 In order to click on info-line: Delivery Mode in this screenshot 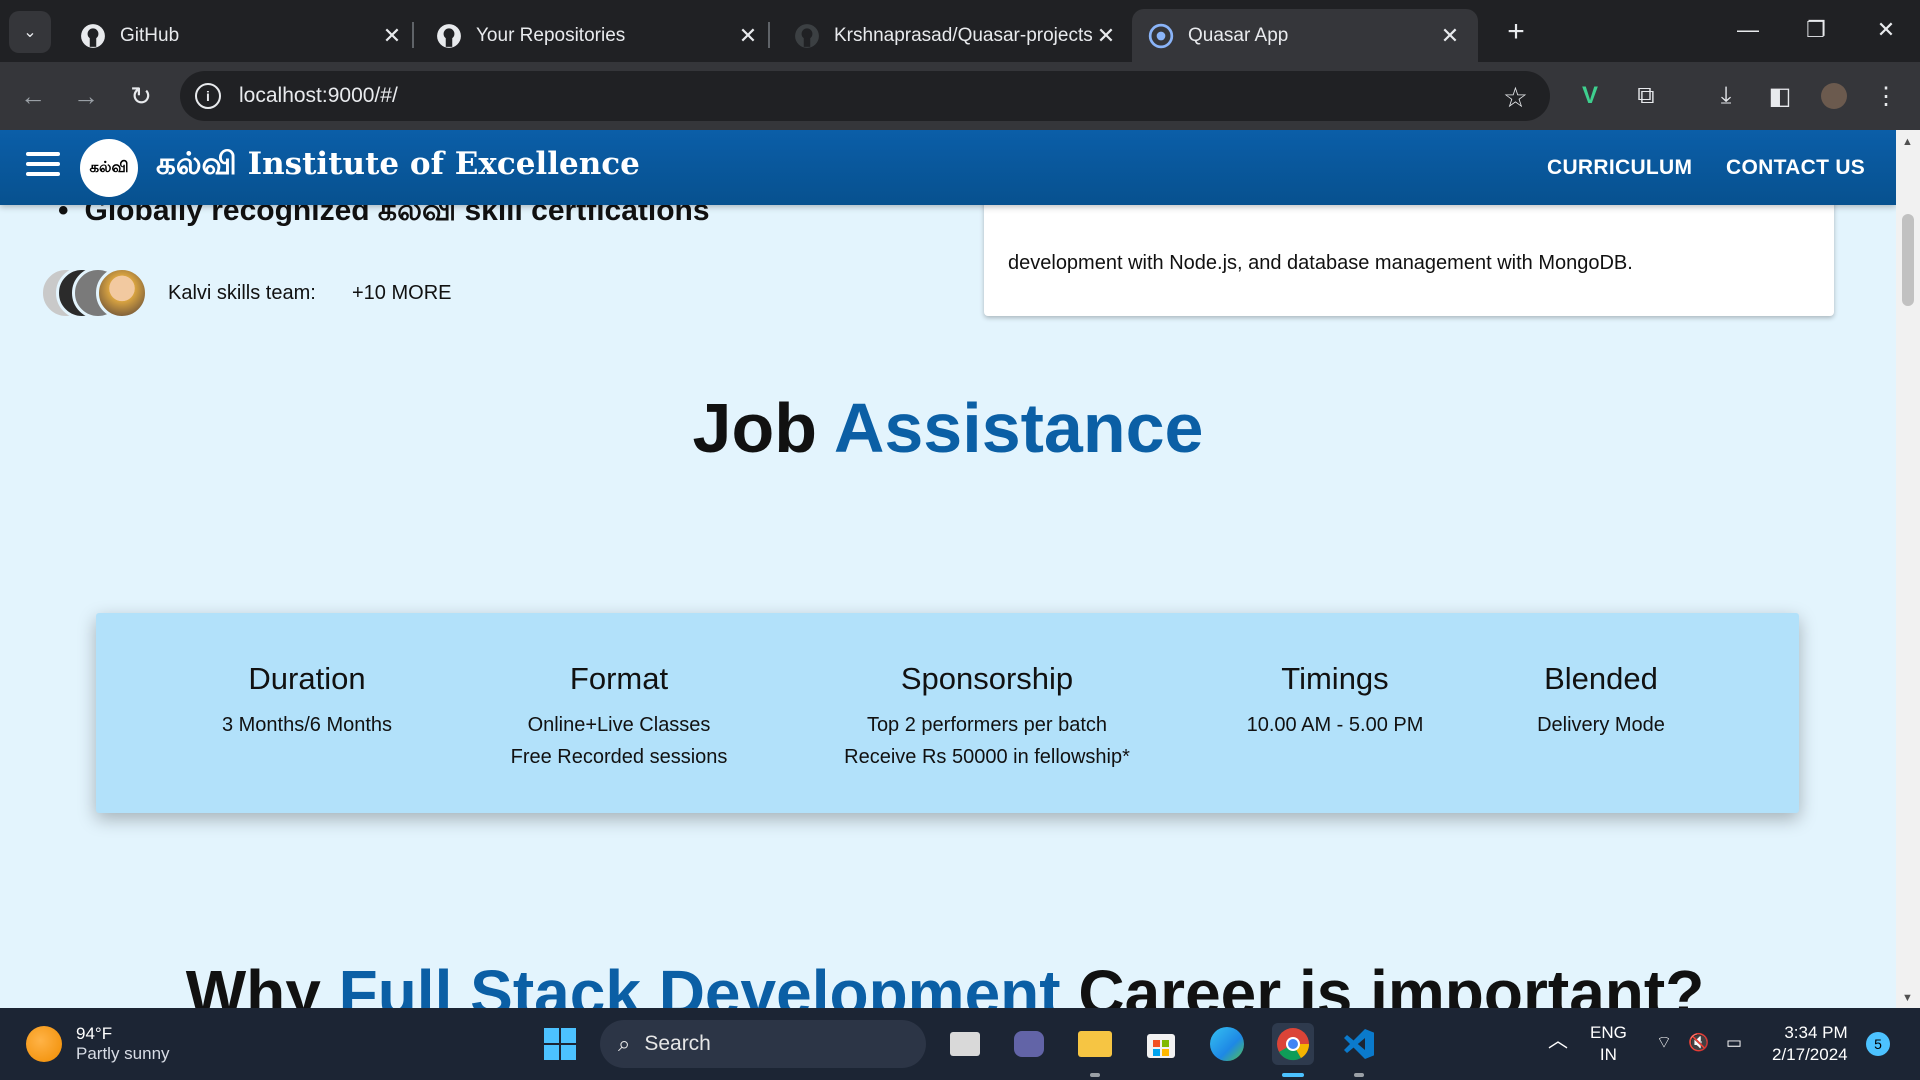, I will do `click(1601, 725)`.